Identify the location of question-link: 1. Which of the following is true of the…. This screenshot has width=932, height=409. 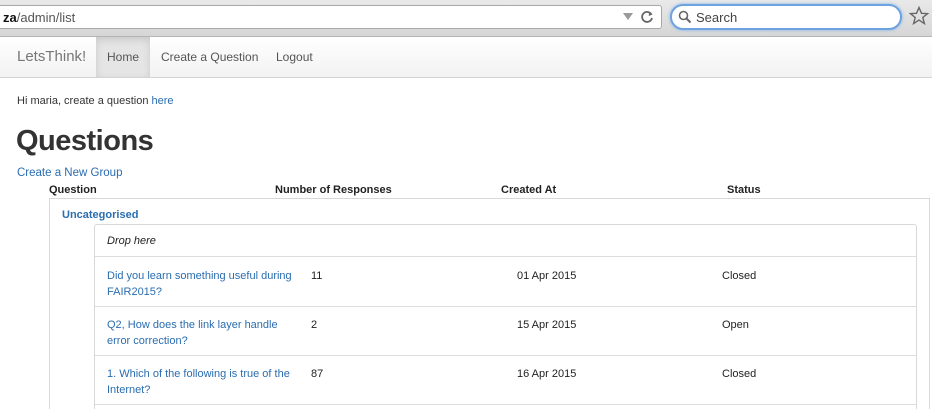
(199, 382).